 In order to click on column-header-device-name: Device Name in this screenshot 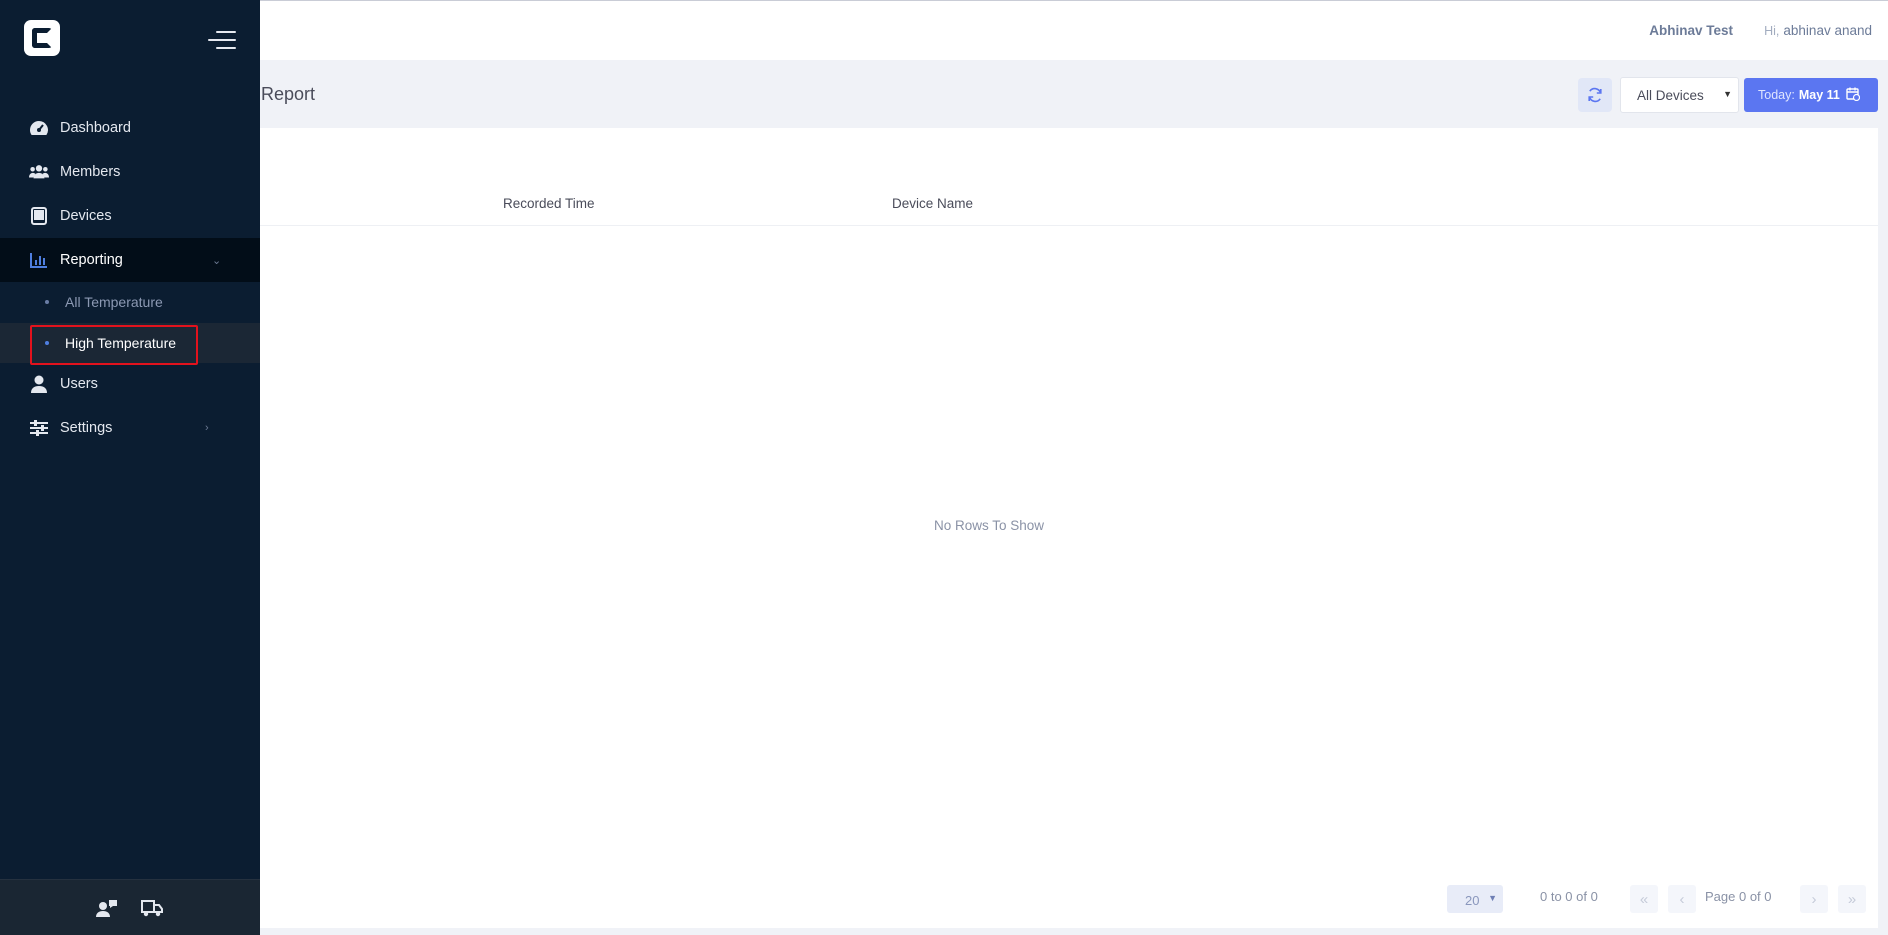, I will do `click(932, 203)`.